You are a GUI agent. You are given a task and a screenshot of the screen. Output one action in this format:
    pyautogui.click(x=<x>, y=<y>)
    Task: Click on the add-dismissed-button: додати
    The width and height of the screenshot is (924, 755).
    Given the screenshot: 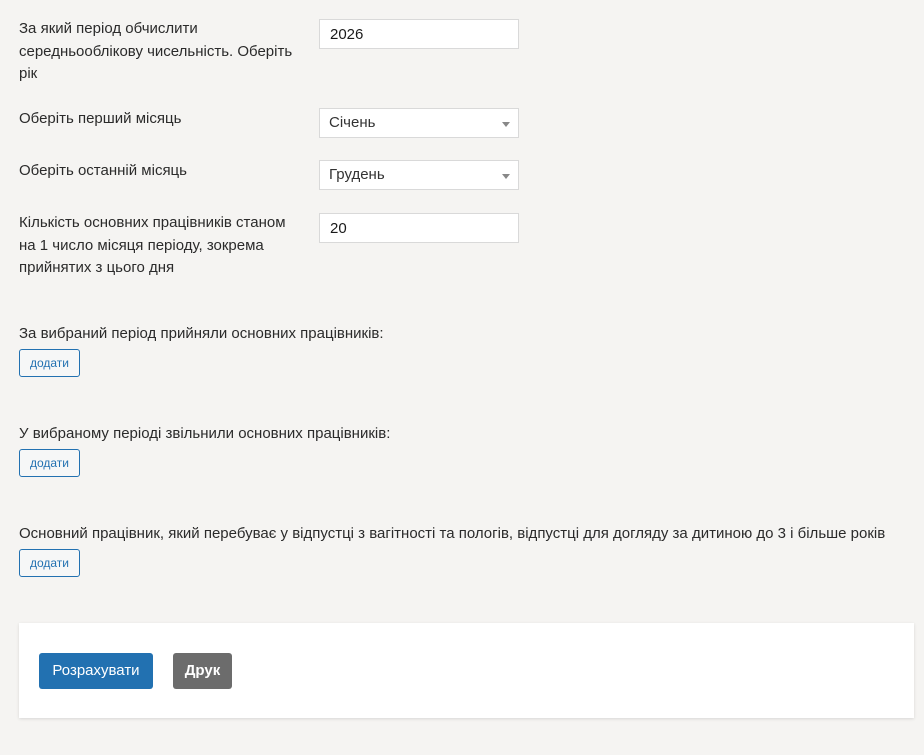 What is the action you would take?
    pyautogui.click(x=49, y=463)
    